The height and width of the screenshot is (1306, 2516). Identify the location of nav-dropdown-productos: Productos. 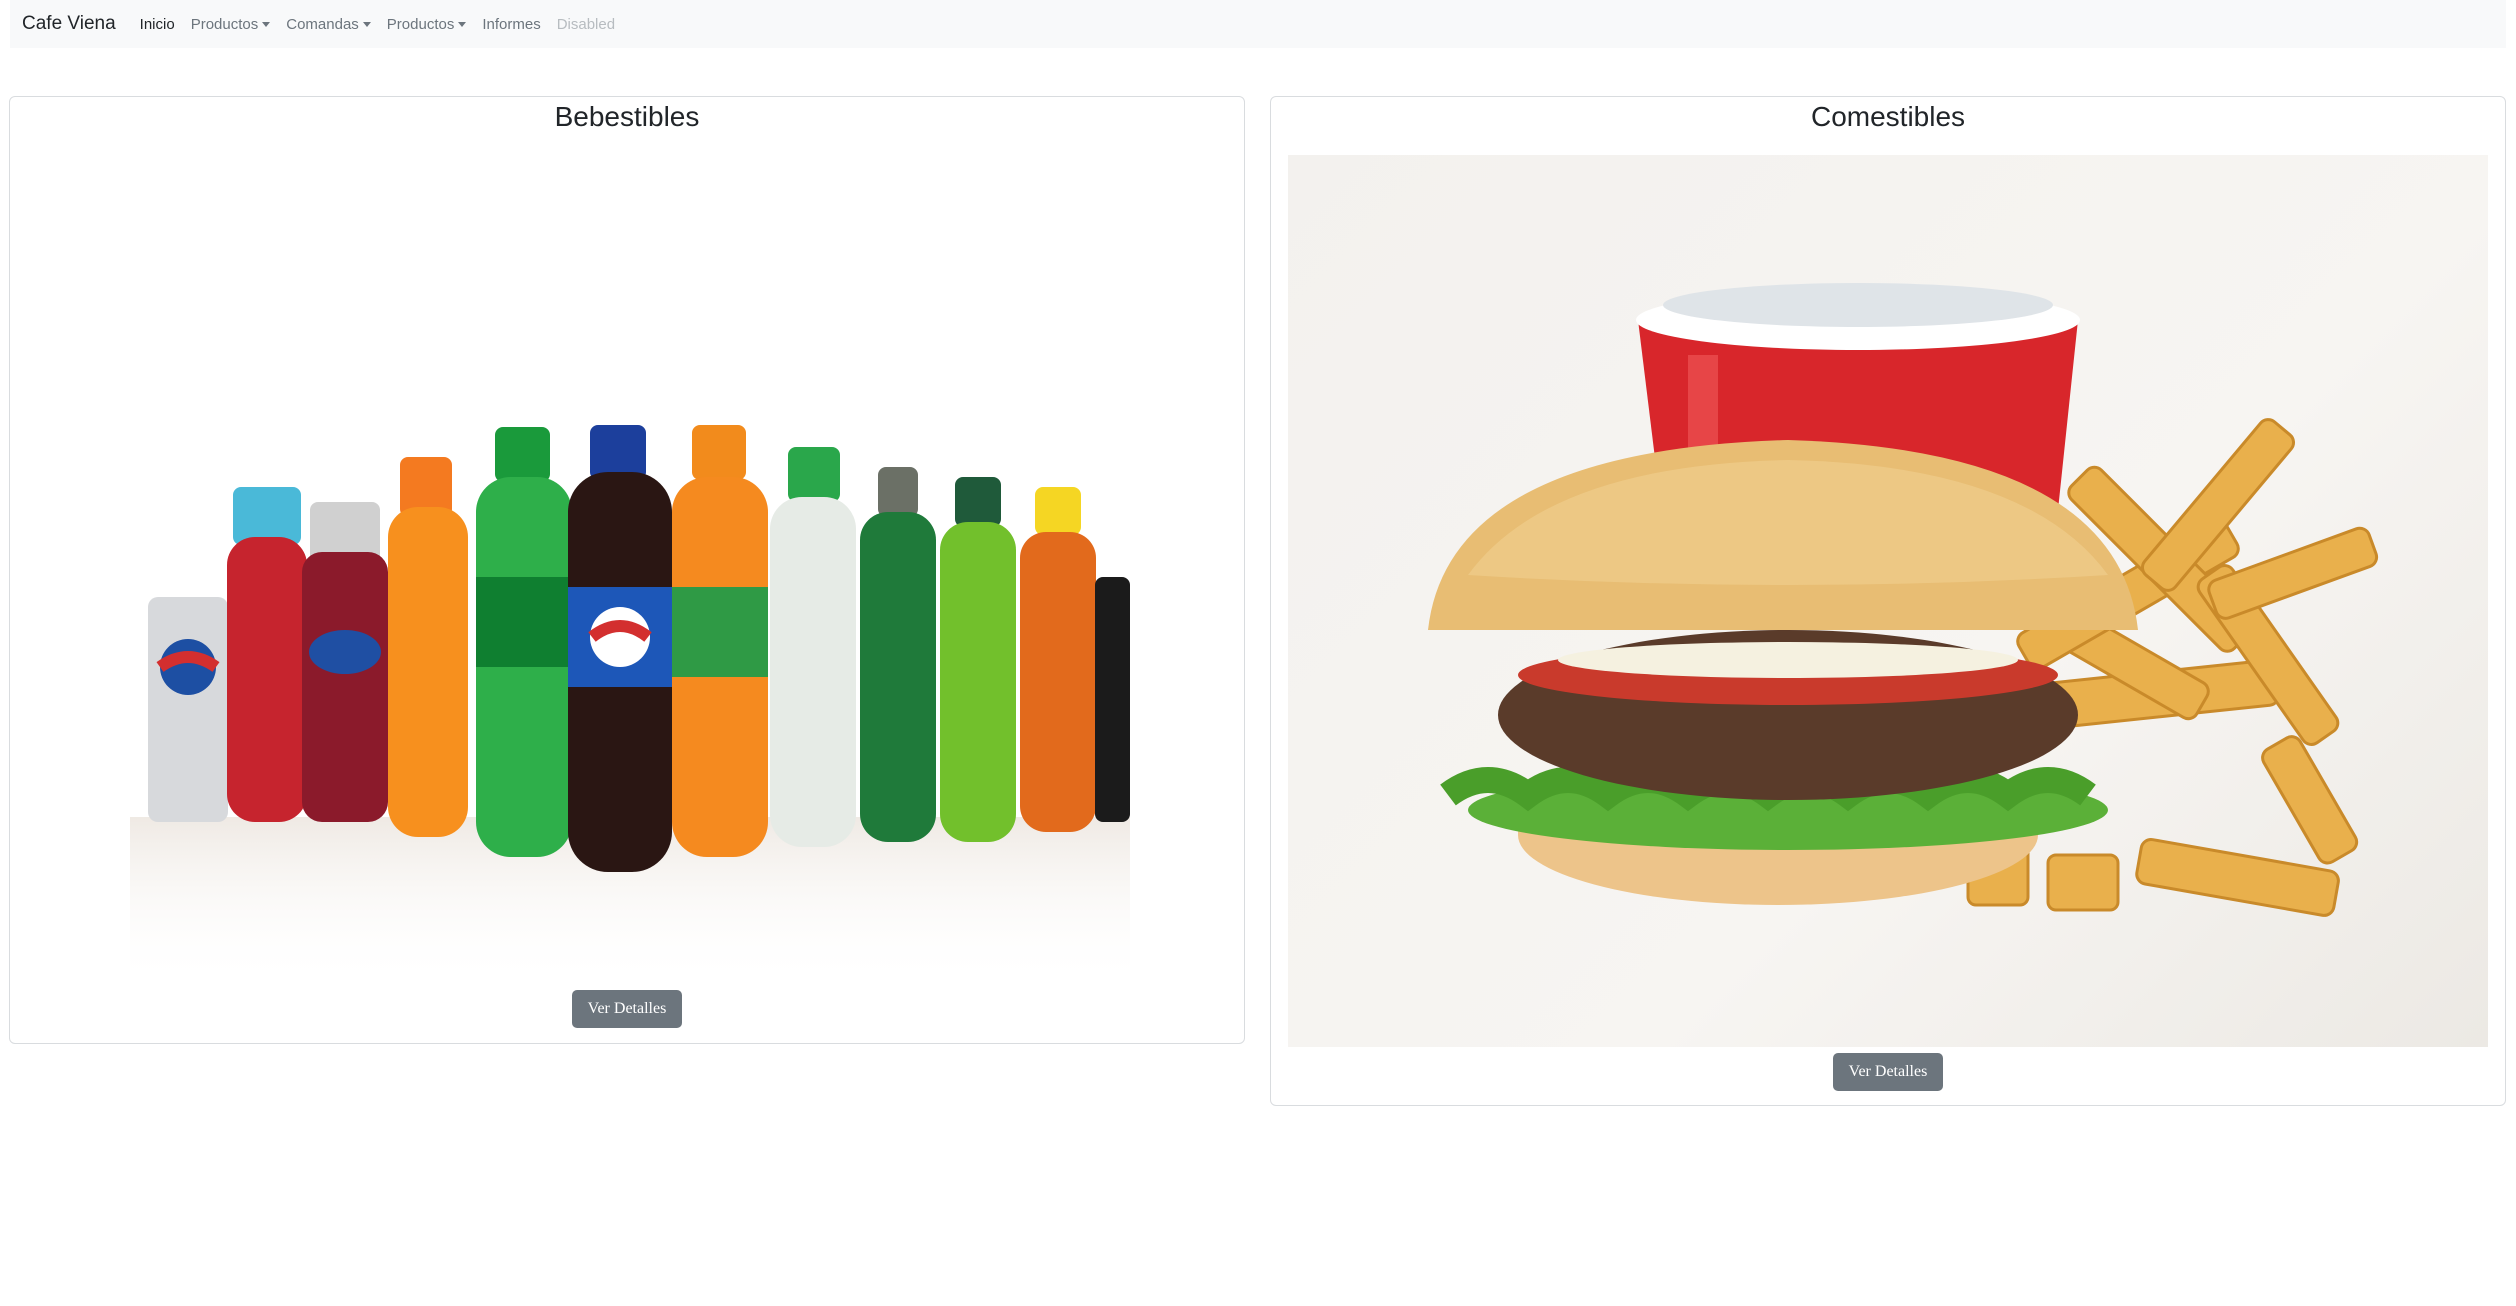
(231, 24).